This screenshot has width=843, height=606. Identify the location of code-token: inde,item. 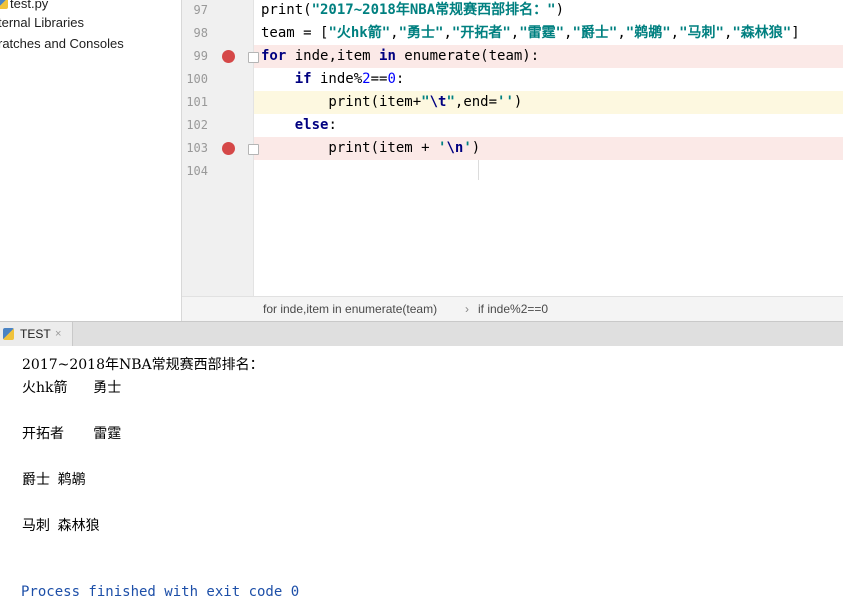
(333, 56).